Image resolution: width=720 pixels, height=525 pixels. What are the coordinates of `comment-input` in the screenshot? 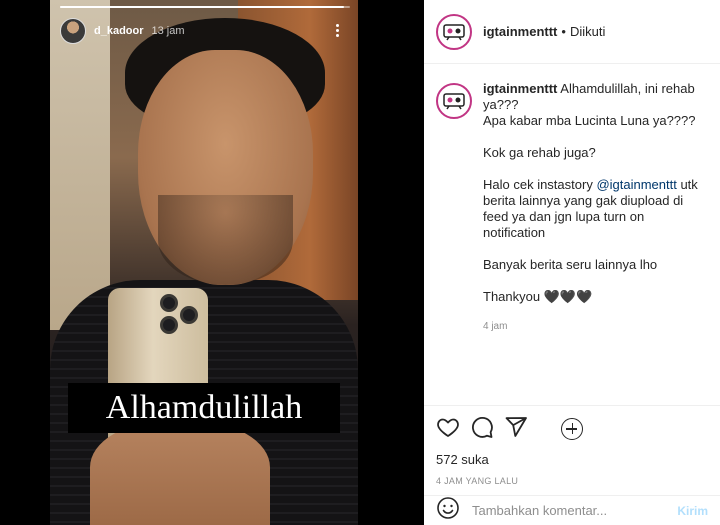 It's located at (572, 510).